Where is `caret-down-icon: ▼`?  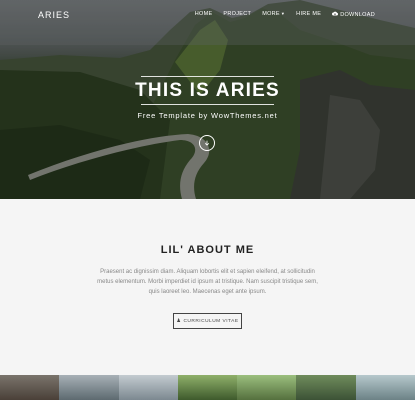 caret-down-icon: ▼ is located at coordinates (283, 13).